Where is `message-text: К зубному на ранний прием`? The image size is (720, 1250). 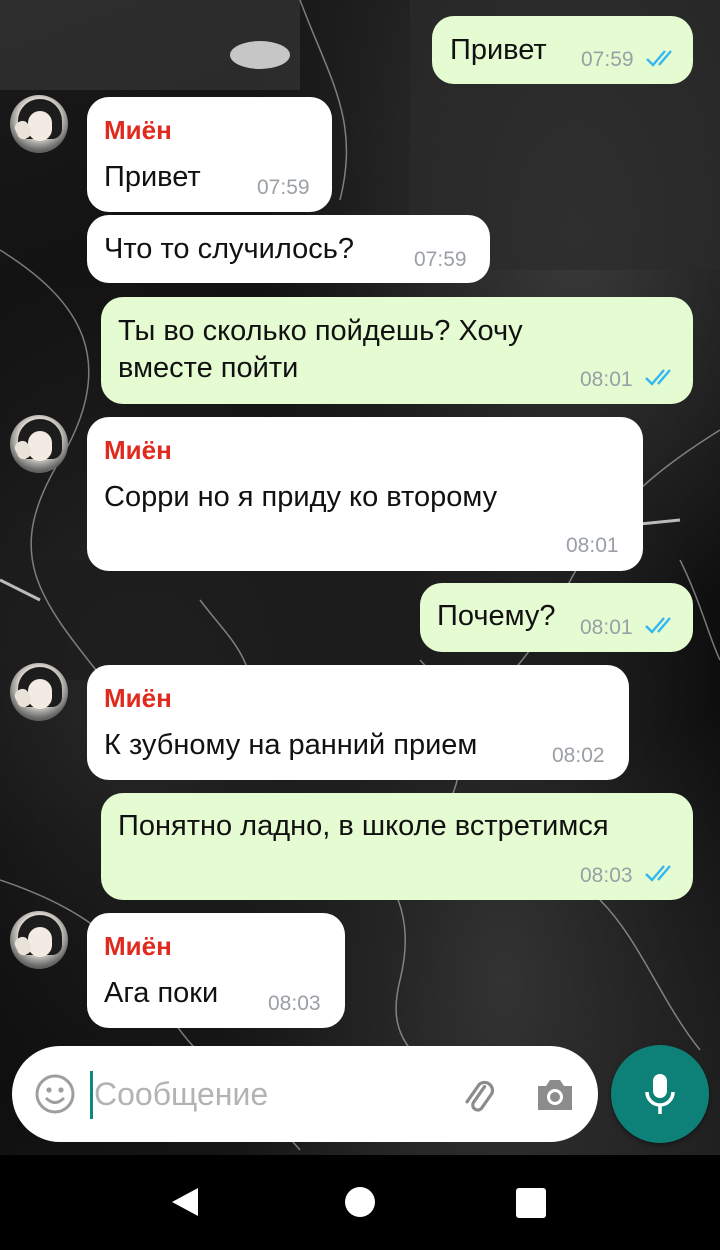
message-text: К зубному на ранний прием is located at coordinates (291, 745).